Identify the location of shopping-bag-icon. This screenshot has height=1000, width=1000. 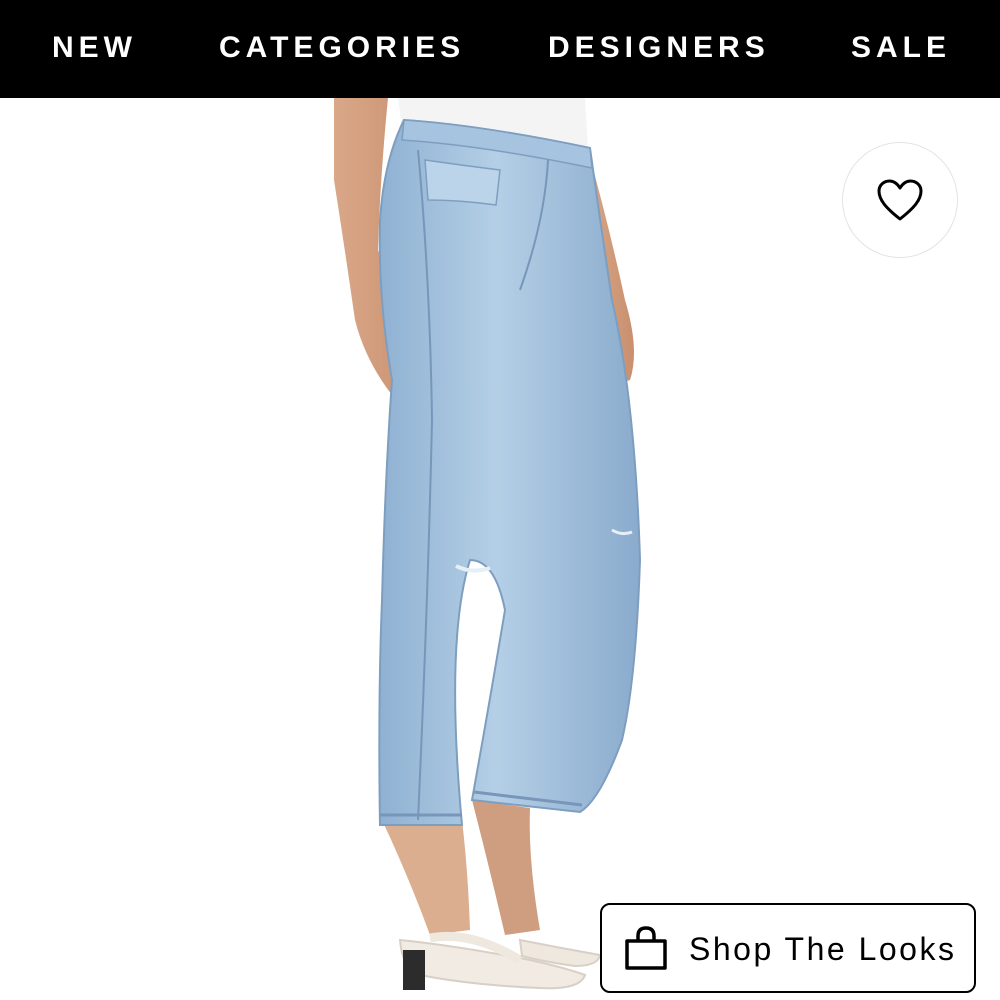
(646, 948).